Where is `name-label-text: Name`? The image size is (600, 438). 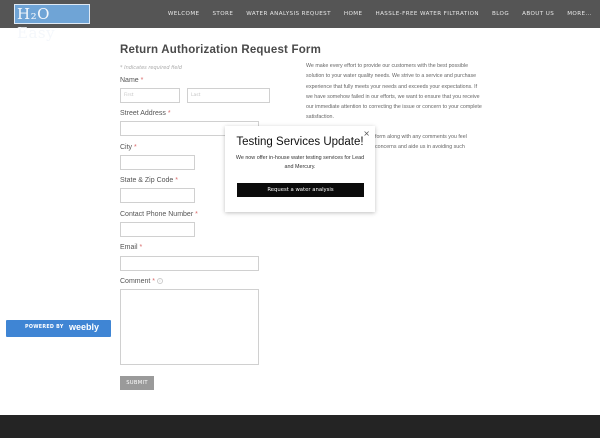
name-label-text: Name is located at coordinates (129, 80).